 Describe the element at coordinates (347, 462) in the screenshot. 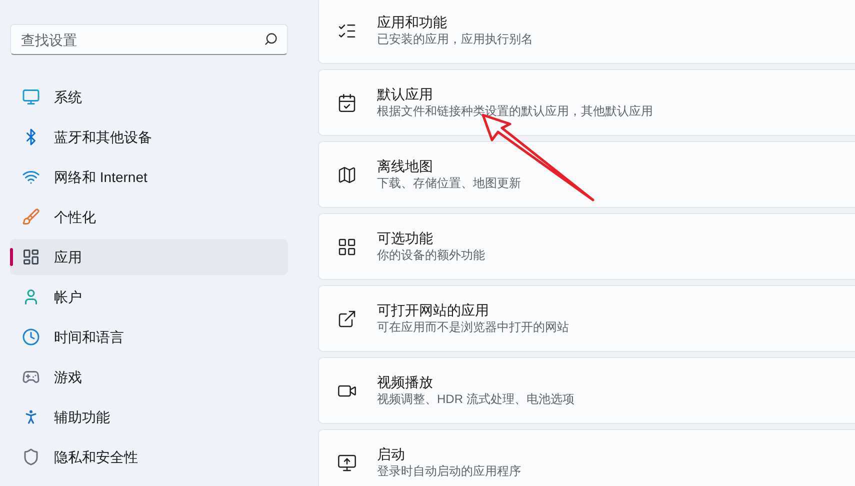

I see `monitor-upload-icon` at that location.